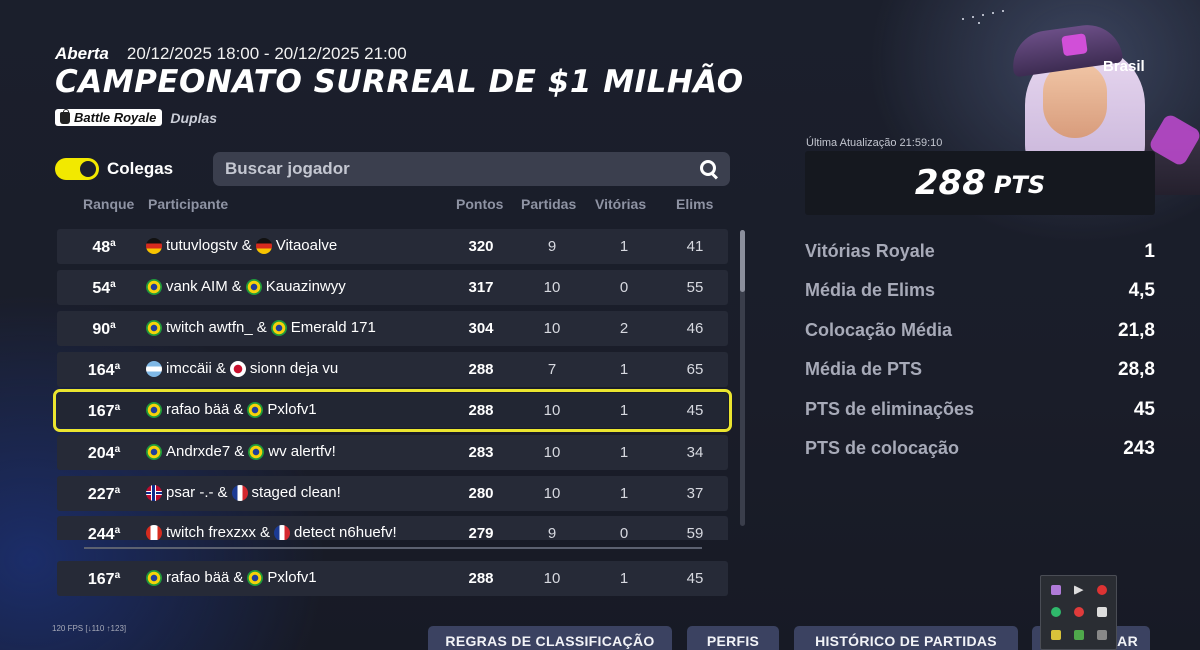  I want to click on scrollbar-thumb, so click(742, 261).